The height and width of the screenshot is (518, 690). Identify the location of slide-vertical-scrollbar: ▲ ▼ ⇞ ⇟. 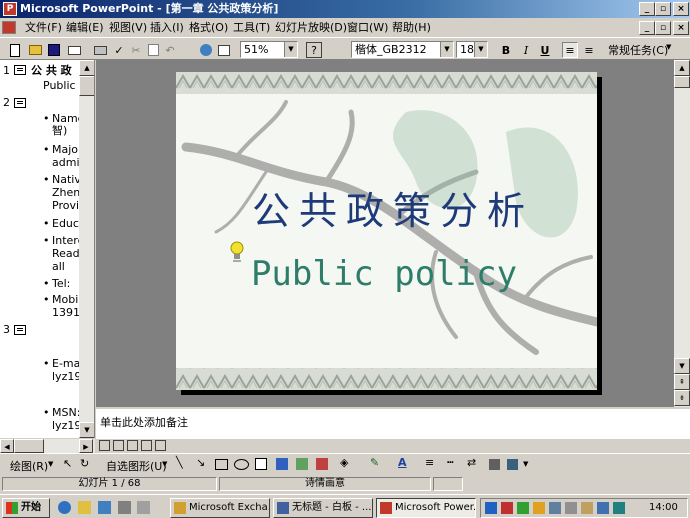
(682, 233).